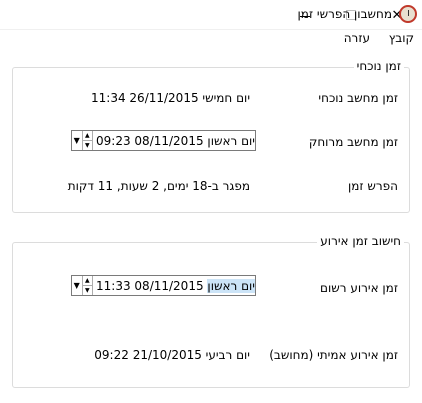 This screenshot has height=403, width=422. Describe the element at coordinates (211, 15) in the screenshot. I see `title-bar: ✕ מחשבון הפרשי זמן` at that location.